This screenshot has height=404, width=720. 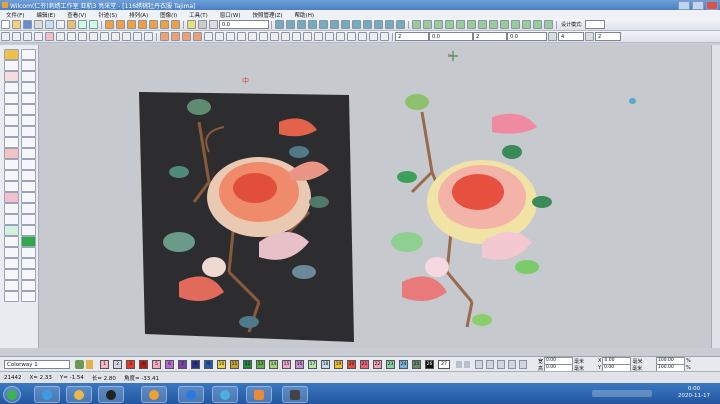 I want to click on taskbar-qq-icon, so click(x=111, y=394).